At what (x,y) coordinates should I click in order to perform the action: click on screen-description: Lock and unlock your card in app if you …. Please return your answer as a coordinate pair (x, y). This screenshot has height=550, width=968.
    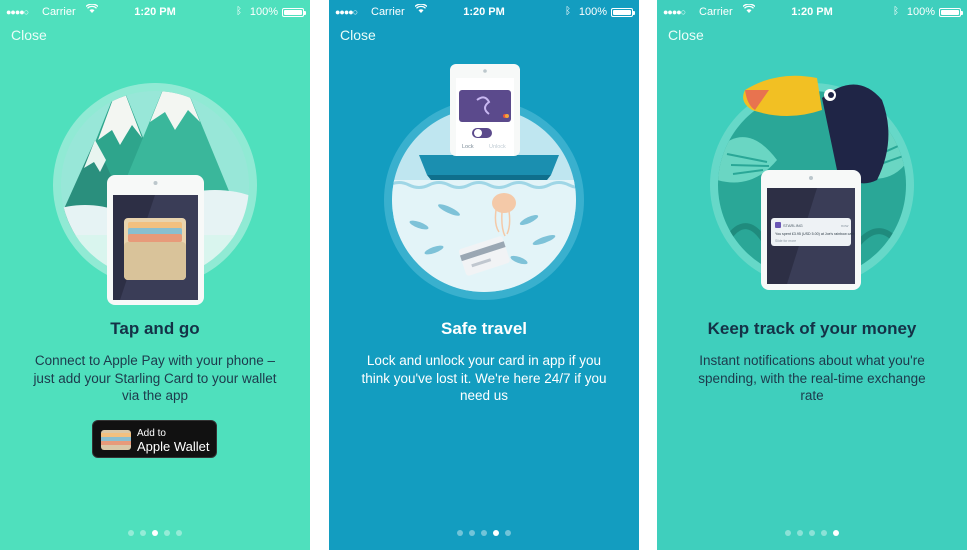
    Looking at the image, I should click on (484, 378).